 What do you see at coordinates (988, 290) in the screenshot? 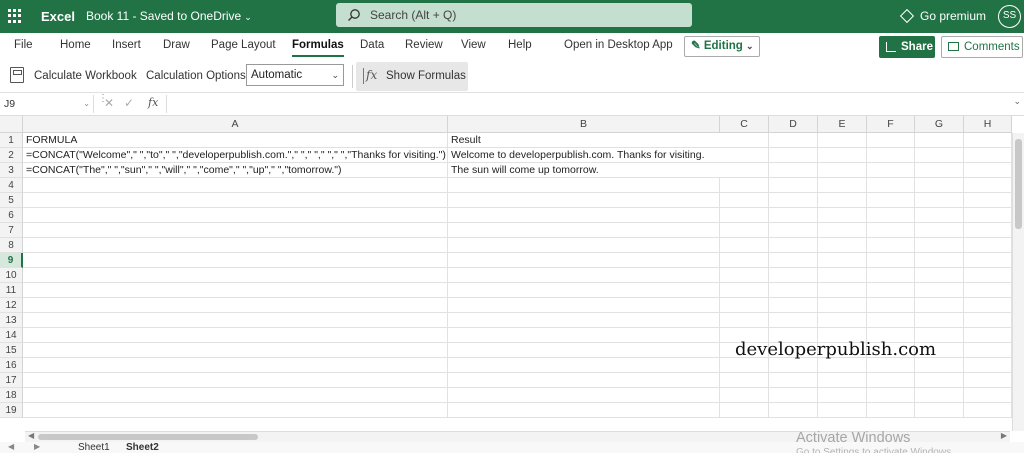
I see `cell-h11` at bounding box center [988, 290].